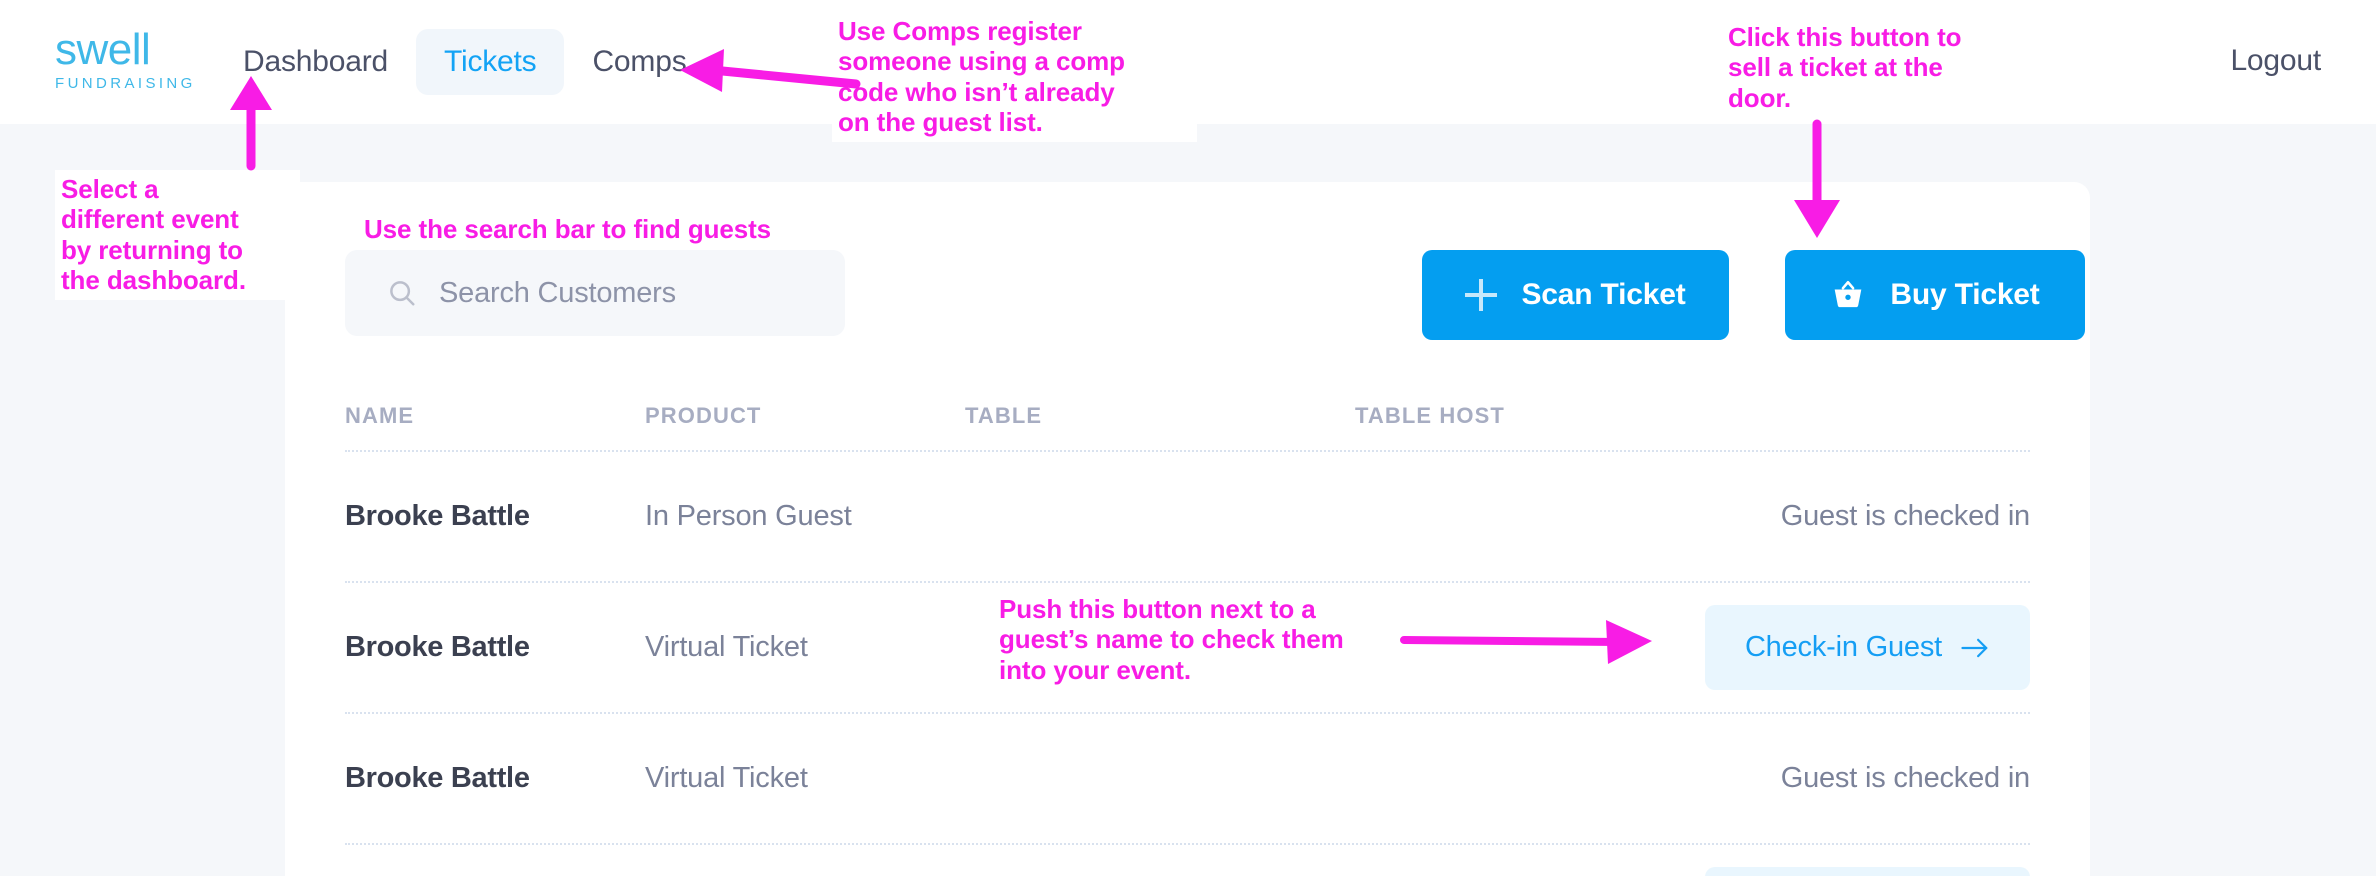 This screenshot has width=2376, height=876. Describe the element at coordinates (402, 293) in the screenshot. I see `search-icon` at that location.